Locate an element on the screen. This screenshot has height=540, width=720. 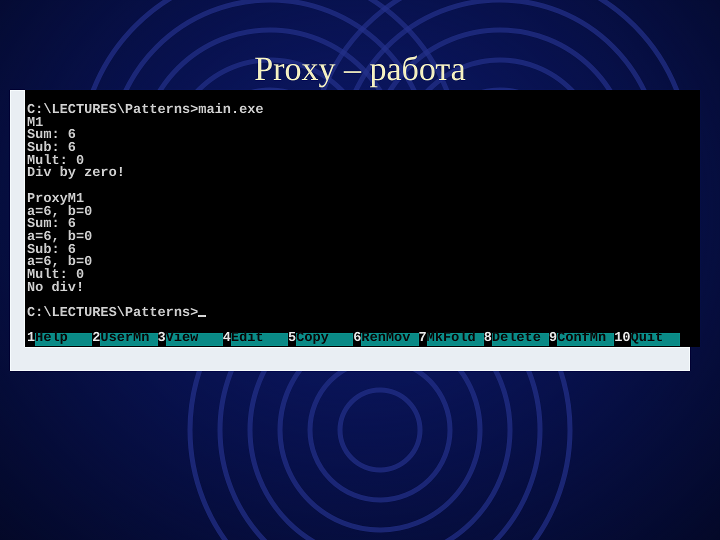
slide-title: Proxy – работа is located at coordinates (360, 70).